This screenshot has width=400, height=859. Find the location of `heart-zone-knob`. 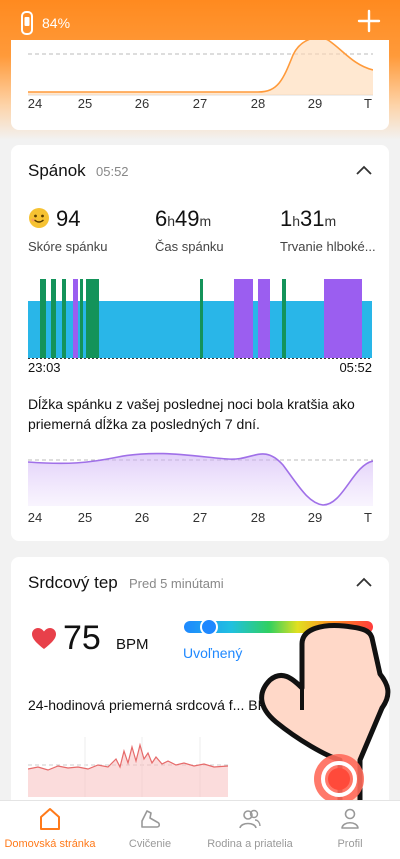

heart-zone-knob is located at coordinates (209, 627).